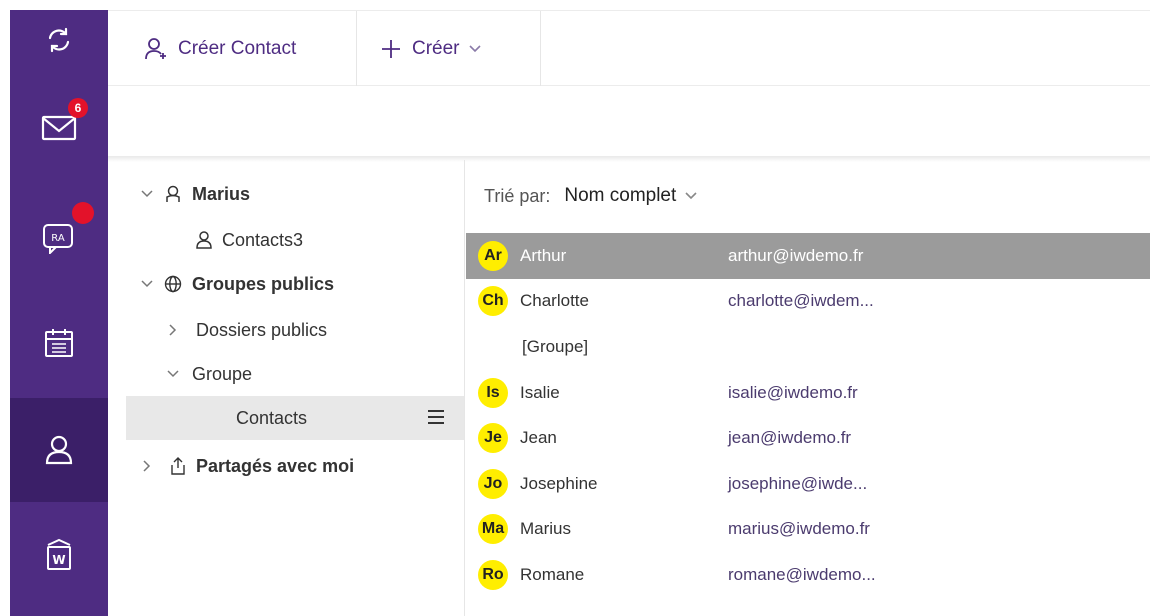  Describe the element at coordinates (263, 283) in the screenshot. I see `tree-label: Groupes publics` at that location.